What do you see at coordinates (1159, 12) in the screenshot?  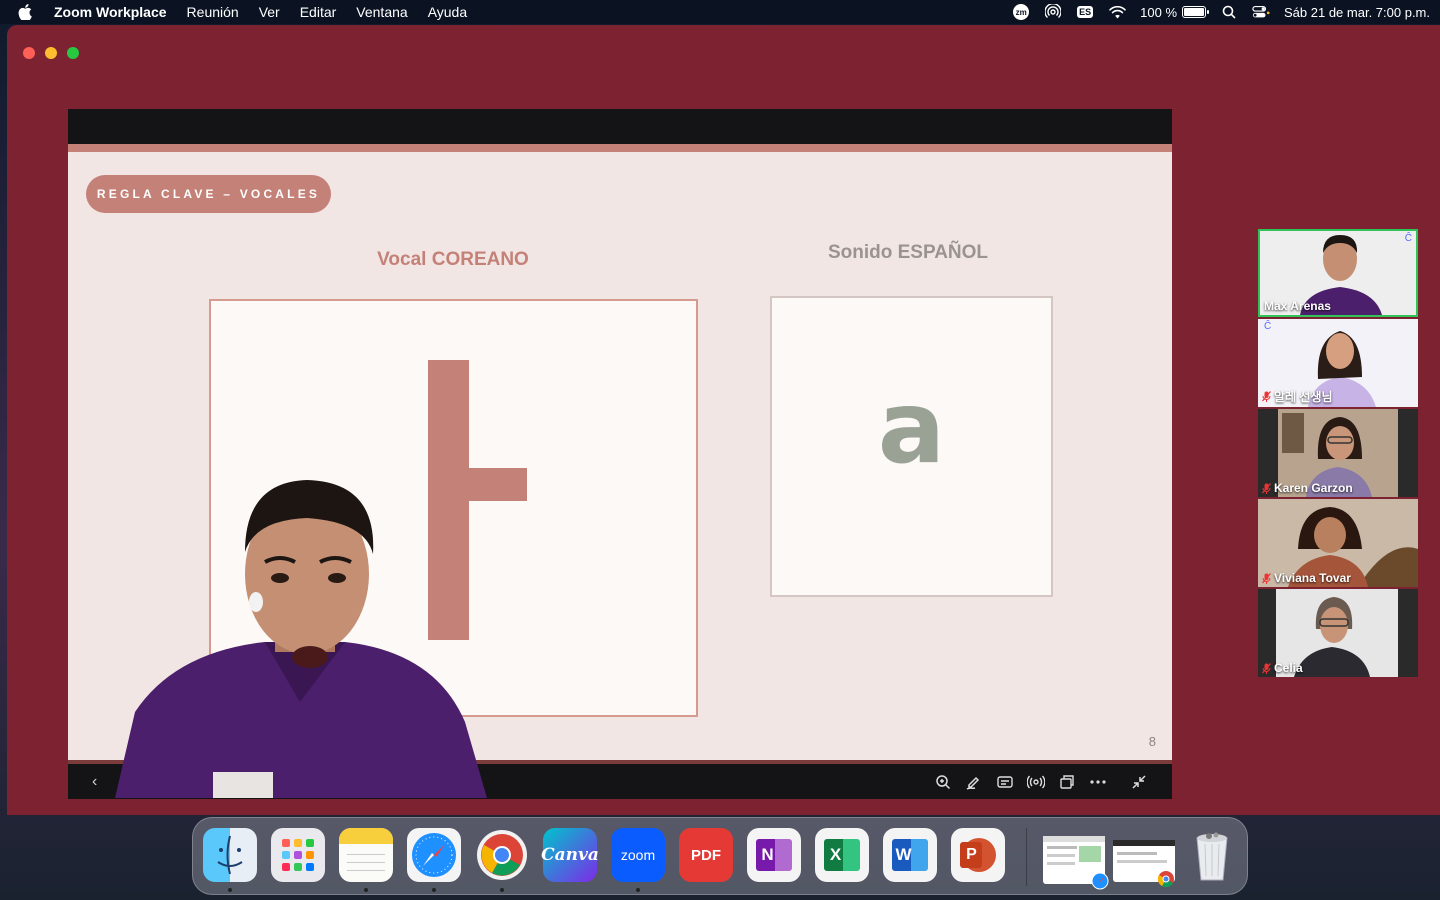 I see `battery-percent: 100 %` at bounding box center [1159, 12].